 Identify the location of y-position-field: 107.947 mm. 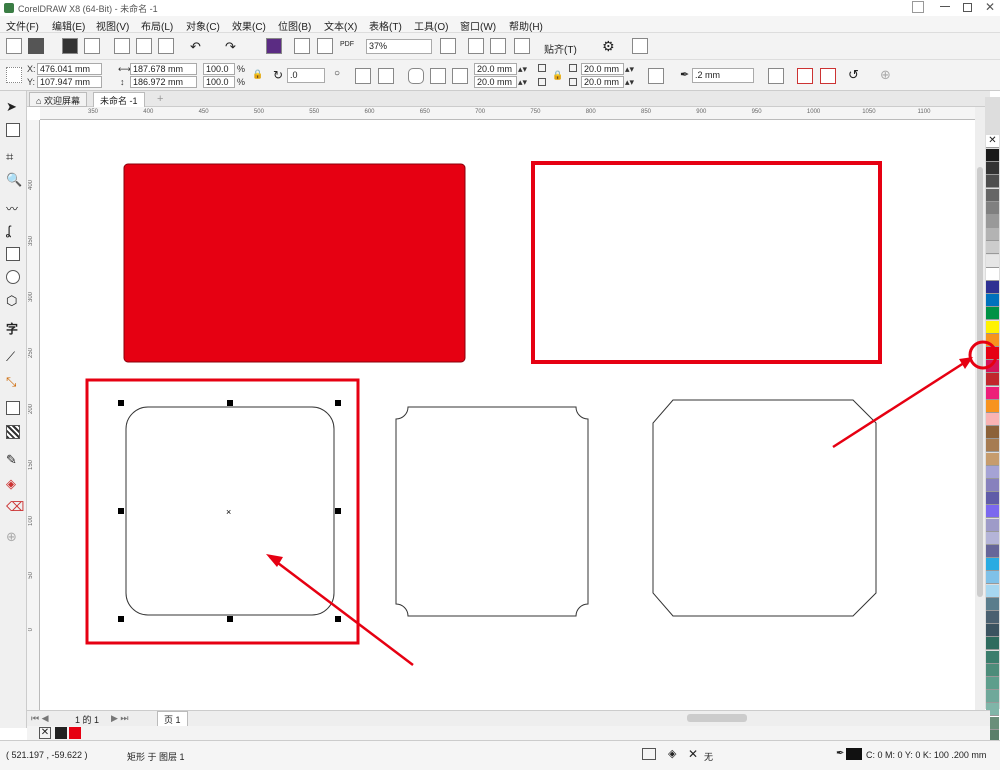
(69, 82).